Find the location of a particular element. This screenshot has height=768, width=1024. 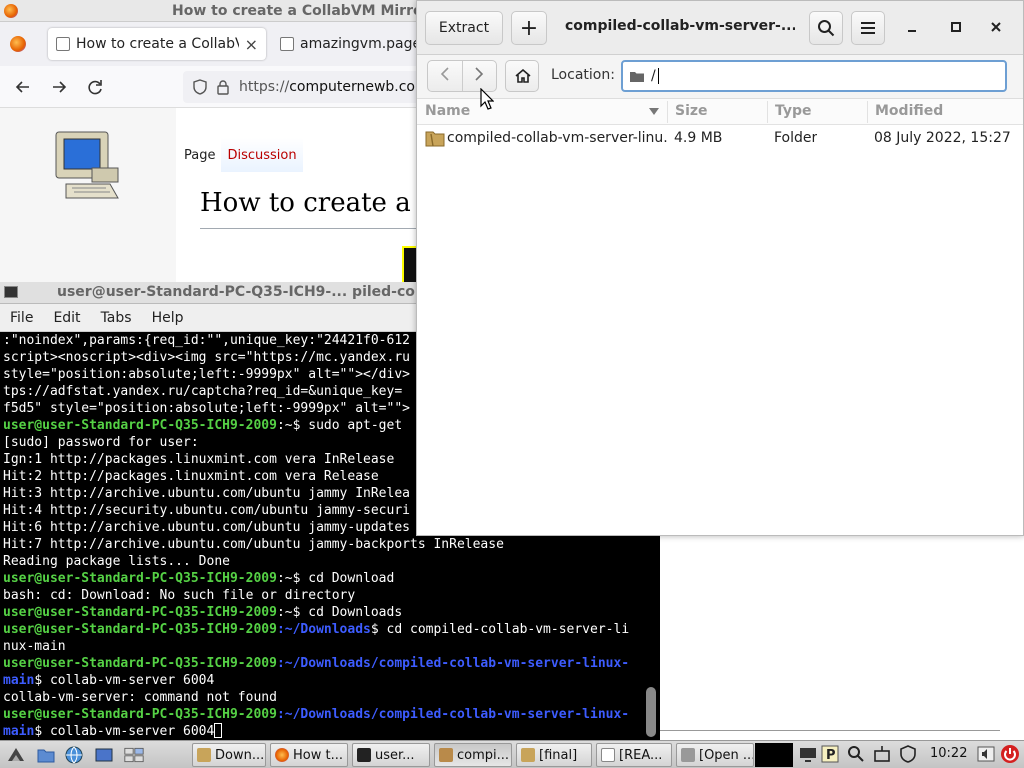

terminal-text: Reading package lists... Done is located at coordinates (116, 561).